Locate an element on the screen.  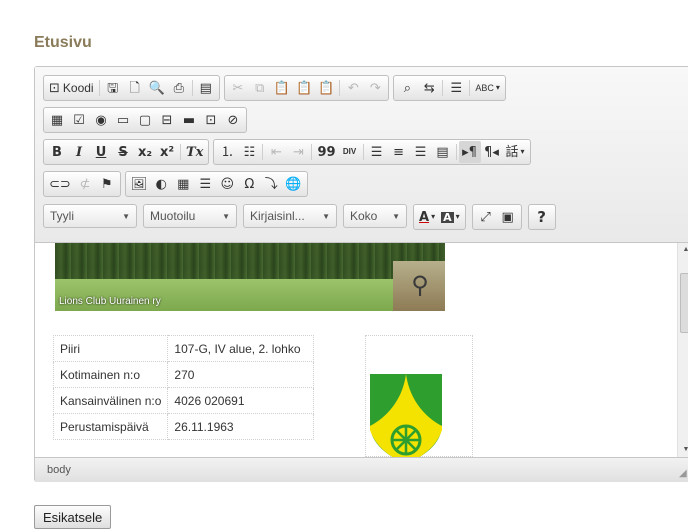
paste-icon: 📋 is located at coordinates (281, 88).